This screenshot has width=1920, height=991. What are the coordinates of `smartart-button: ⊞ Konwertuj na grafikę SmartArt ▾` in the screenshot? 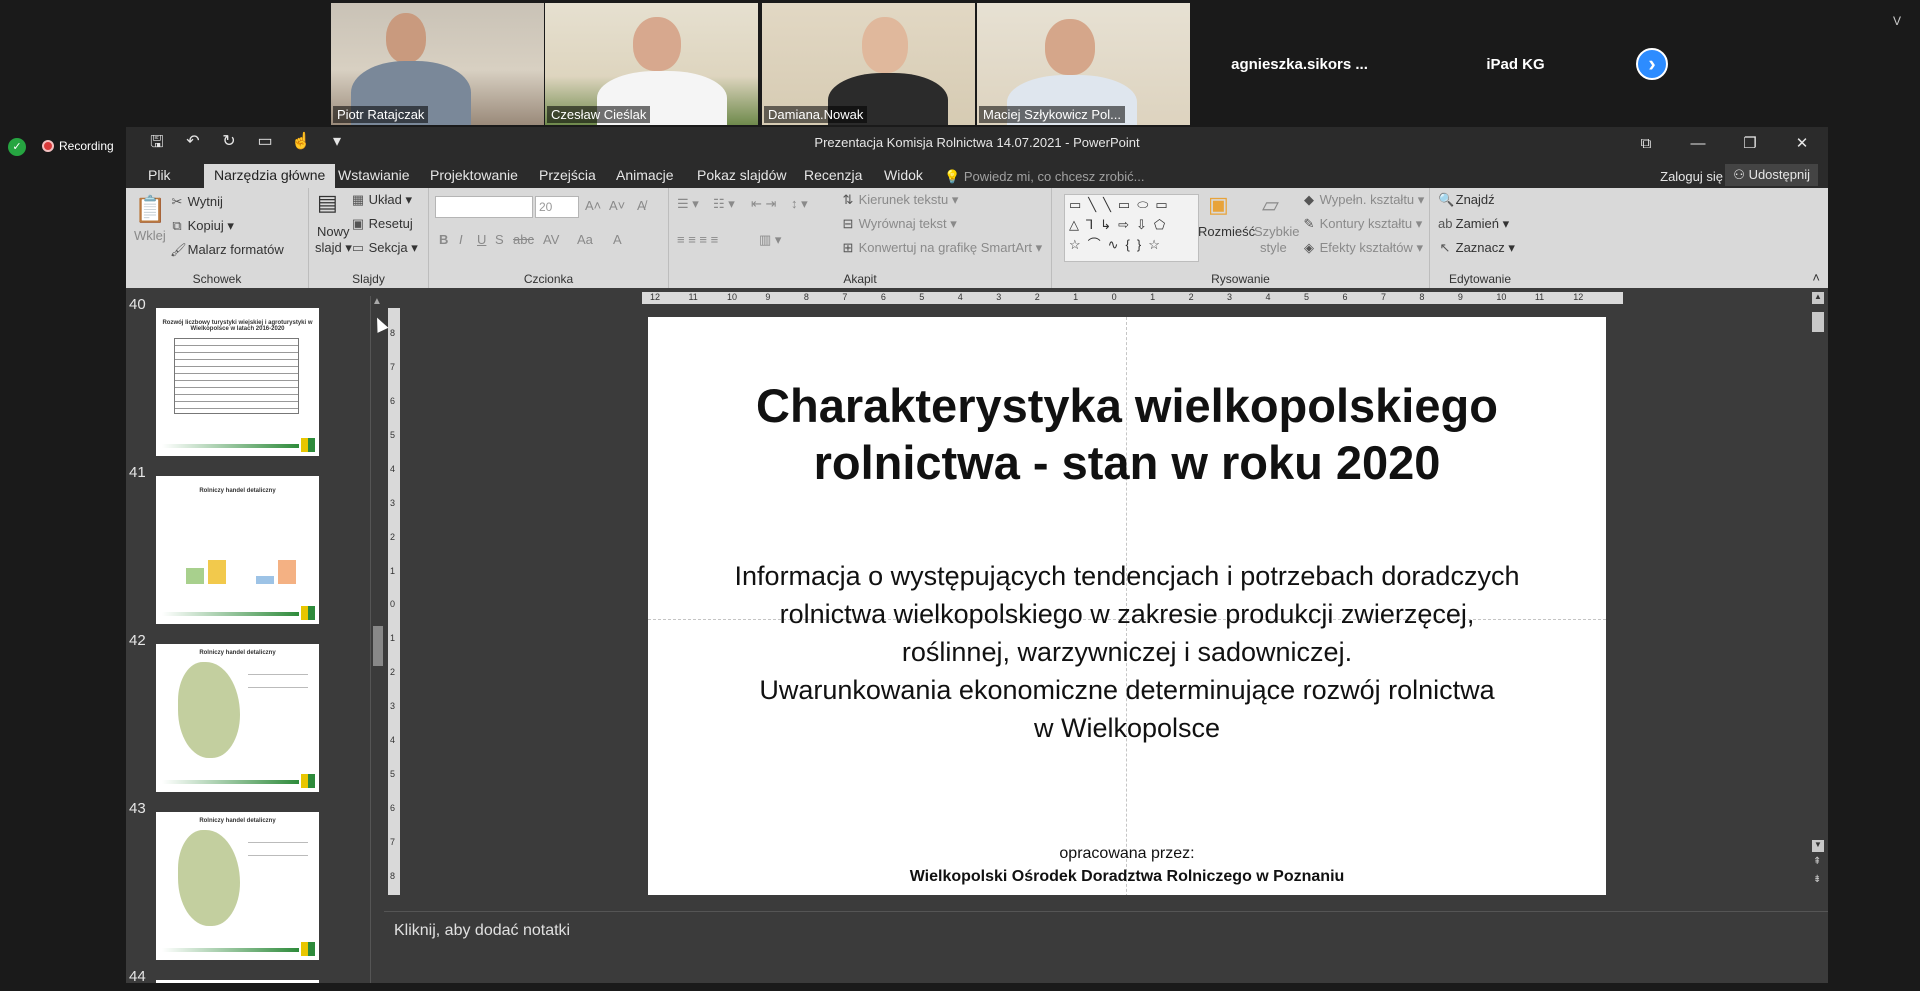 It's located at (942, 248).